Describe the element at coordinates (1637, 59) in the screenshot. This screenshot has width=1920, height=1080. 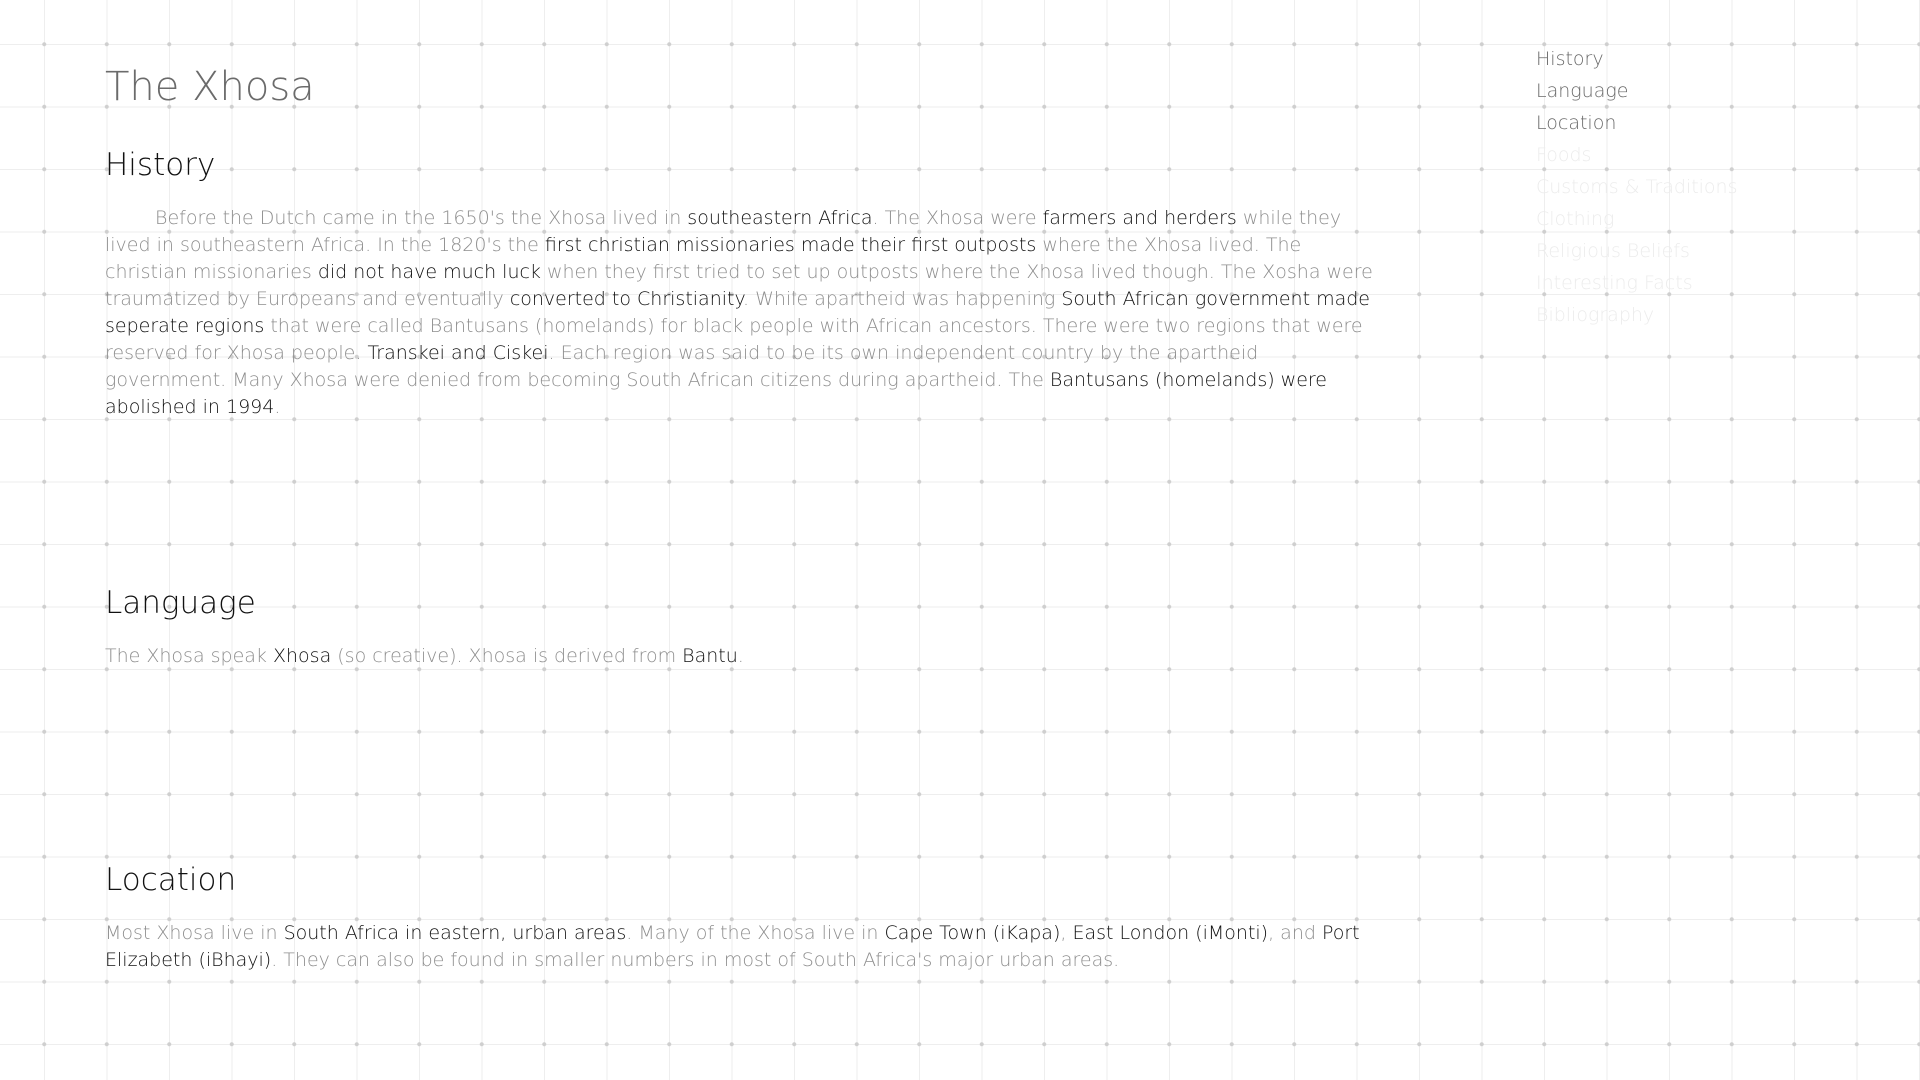
I see `toc-item-history: History` at that location.